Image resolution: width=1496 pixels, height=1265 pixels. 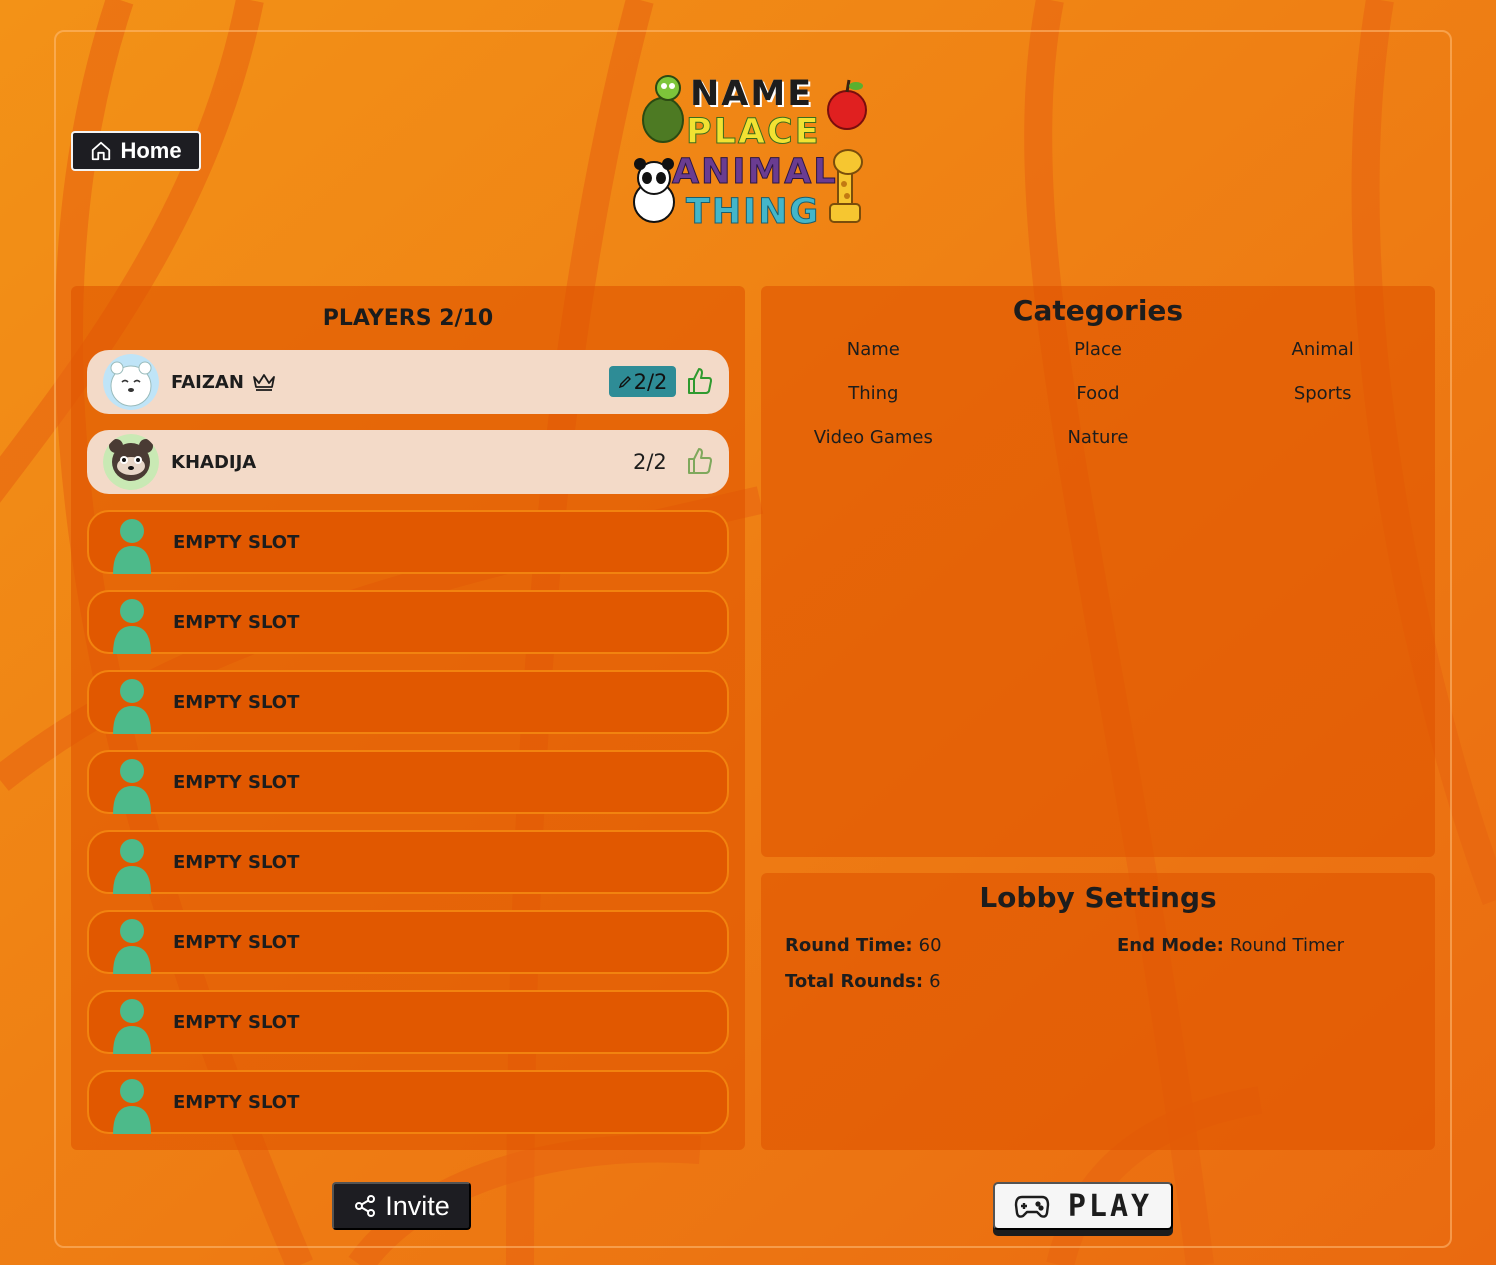 I want to click on total-rounds-setting: Total Rounds: 6, so click(x=863, y=981).